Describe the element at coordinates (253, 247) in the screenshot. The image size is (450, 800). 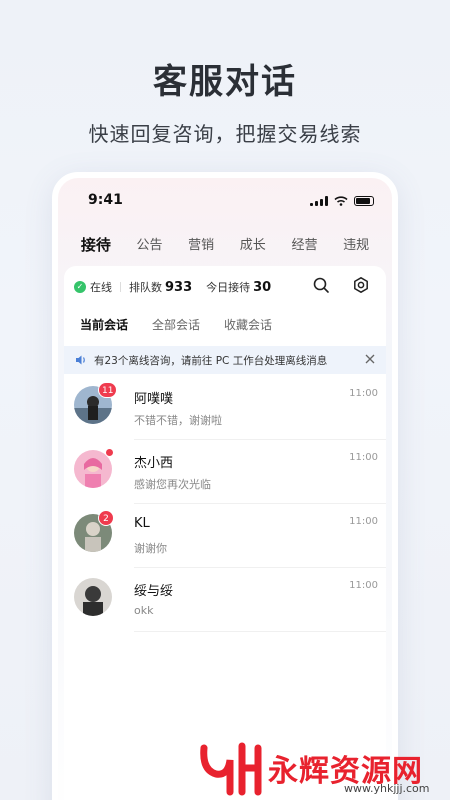
I see `tab-growth: 成长` at that location.